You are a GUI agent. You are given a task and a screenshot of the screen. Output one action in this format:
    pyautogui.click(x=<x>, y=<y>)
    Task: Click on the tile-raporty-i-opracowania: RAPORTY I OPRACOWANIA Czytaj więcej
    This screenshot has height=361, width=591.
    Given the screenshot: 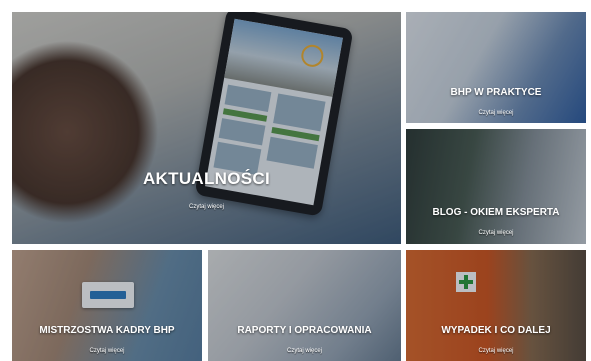 What is the action you would take?
    pyautogui.click(x=304, y=305)
    